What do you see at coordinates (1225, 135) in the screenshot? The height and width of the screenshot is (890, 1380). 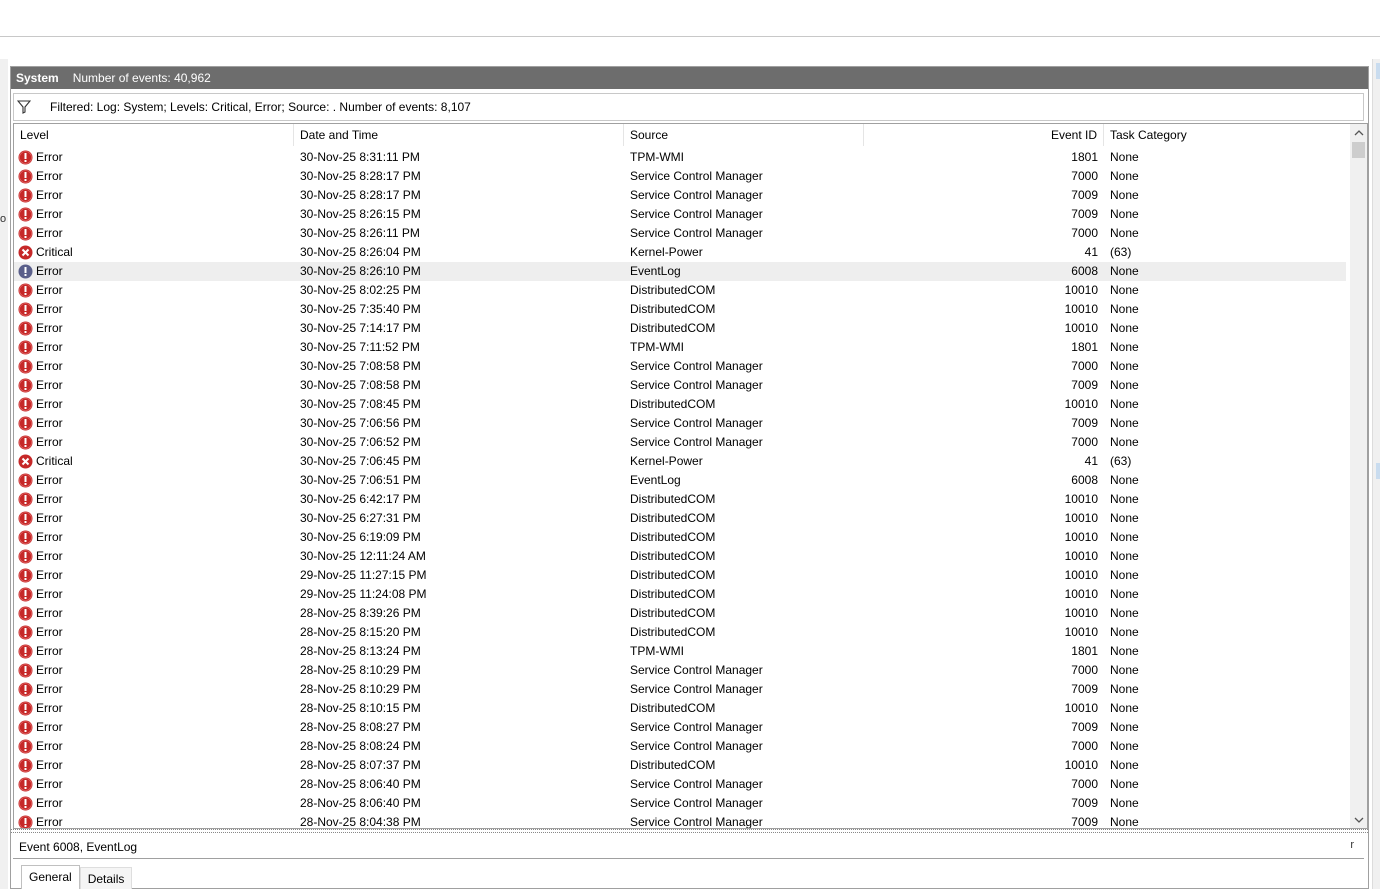 I see `column-header-task-category: Task Category` at bounding box center [1225, 135].